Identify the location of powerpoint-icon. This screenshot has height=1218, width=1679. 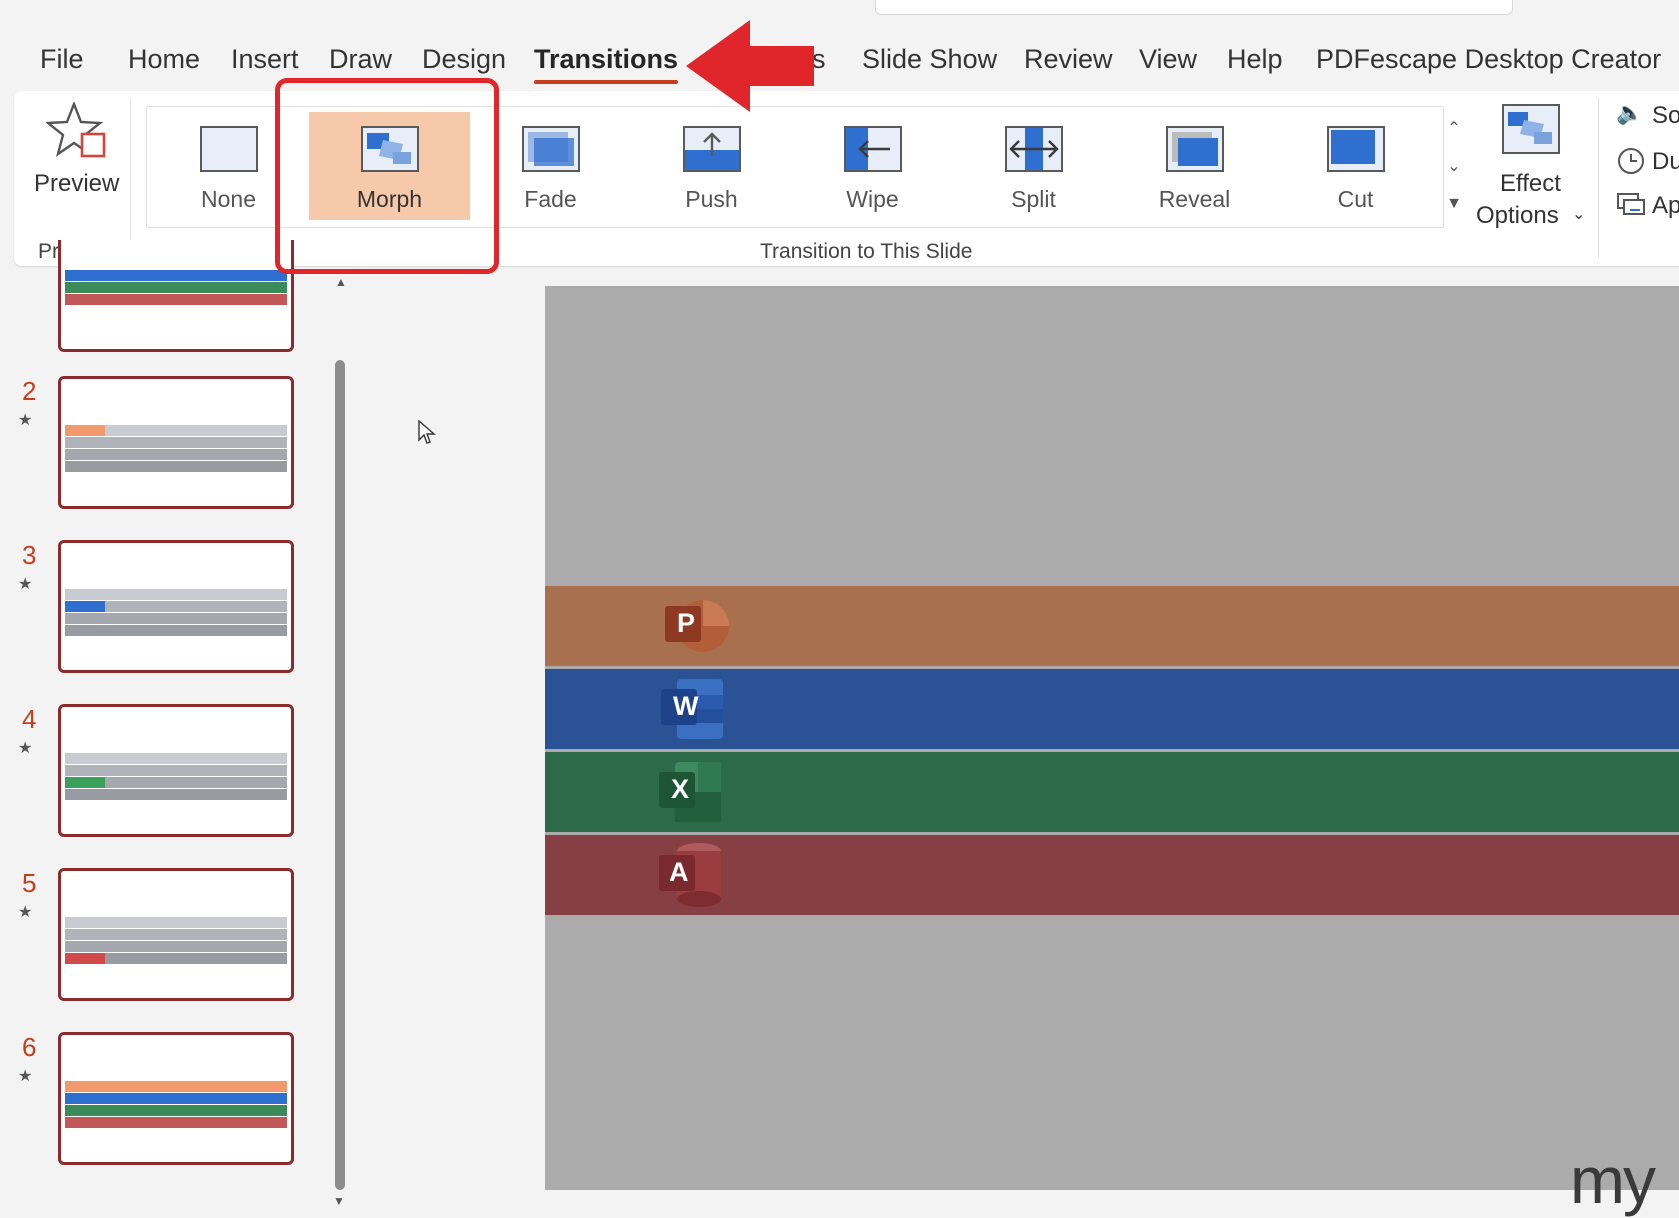
(697, 626).